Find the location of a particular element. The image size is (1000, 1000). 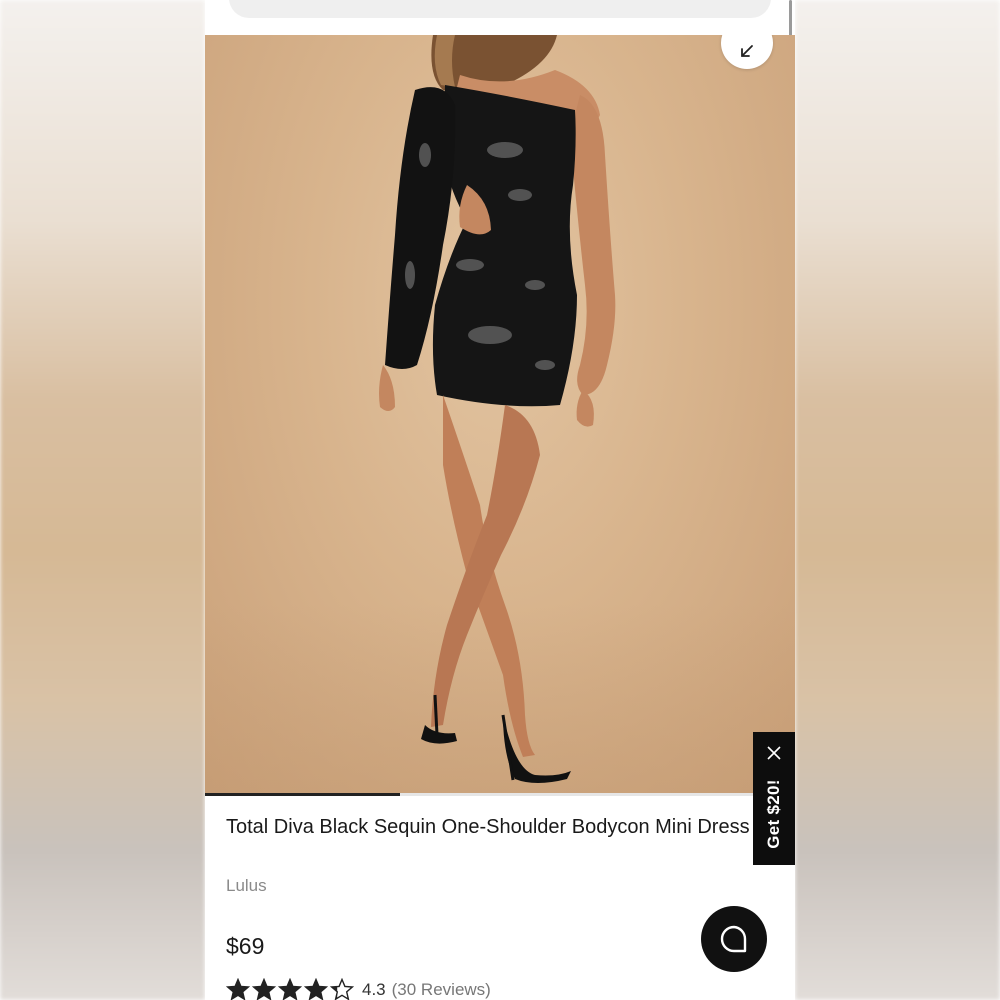

chat-bubble-icon is located at coordinates (733, 939).